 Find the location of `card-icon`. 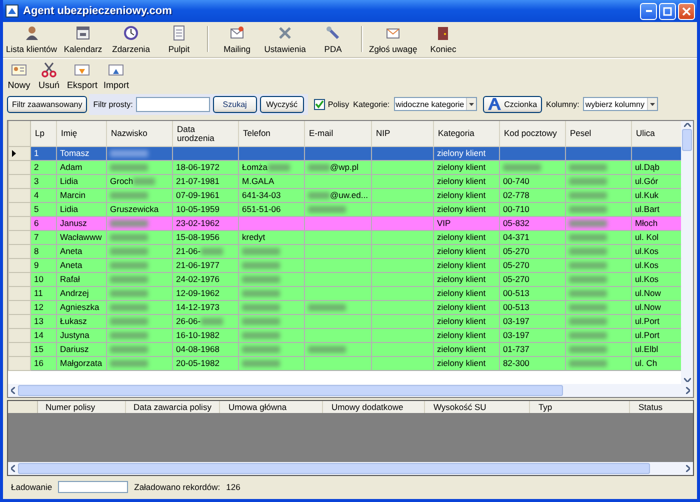

card-icon is located at coordinates (19, 70).